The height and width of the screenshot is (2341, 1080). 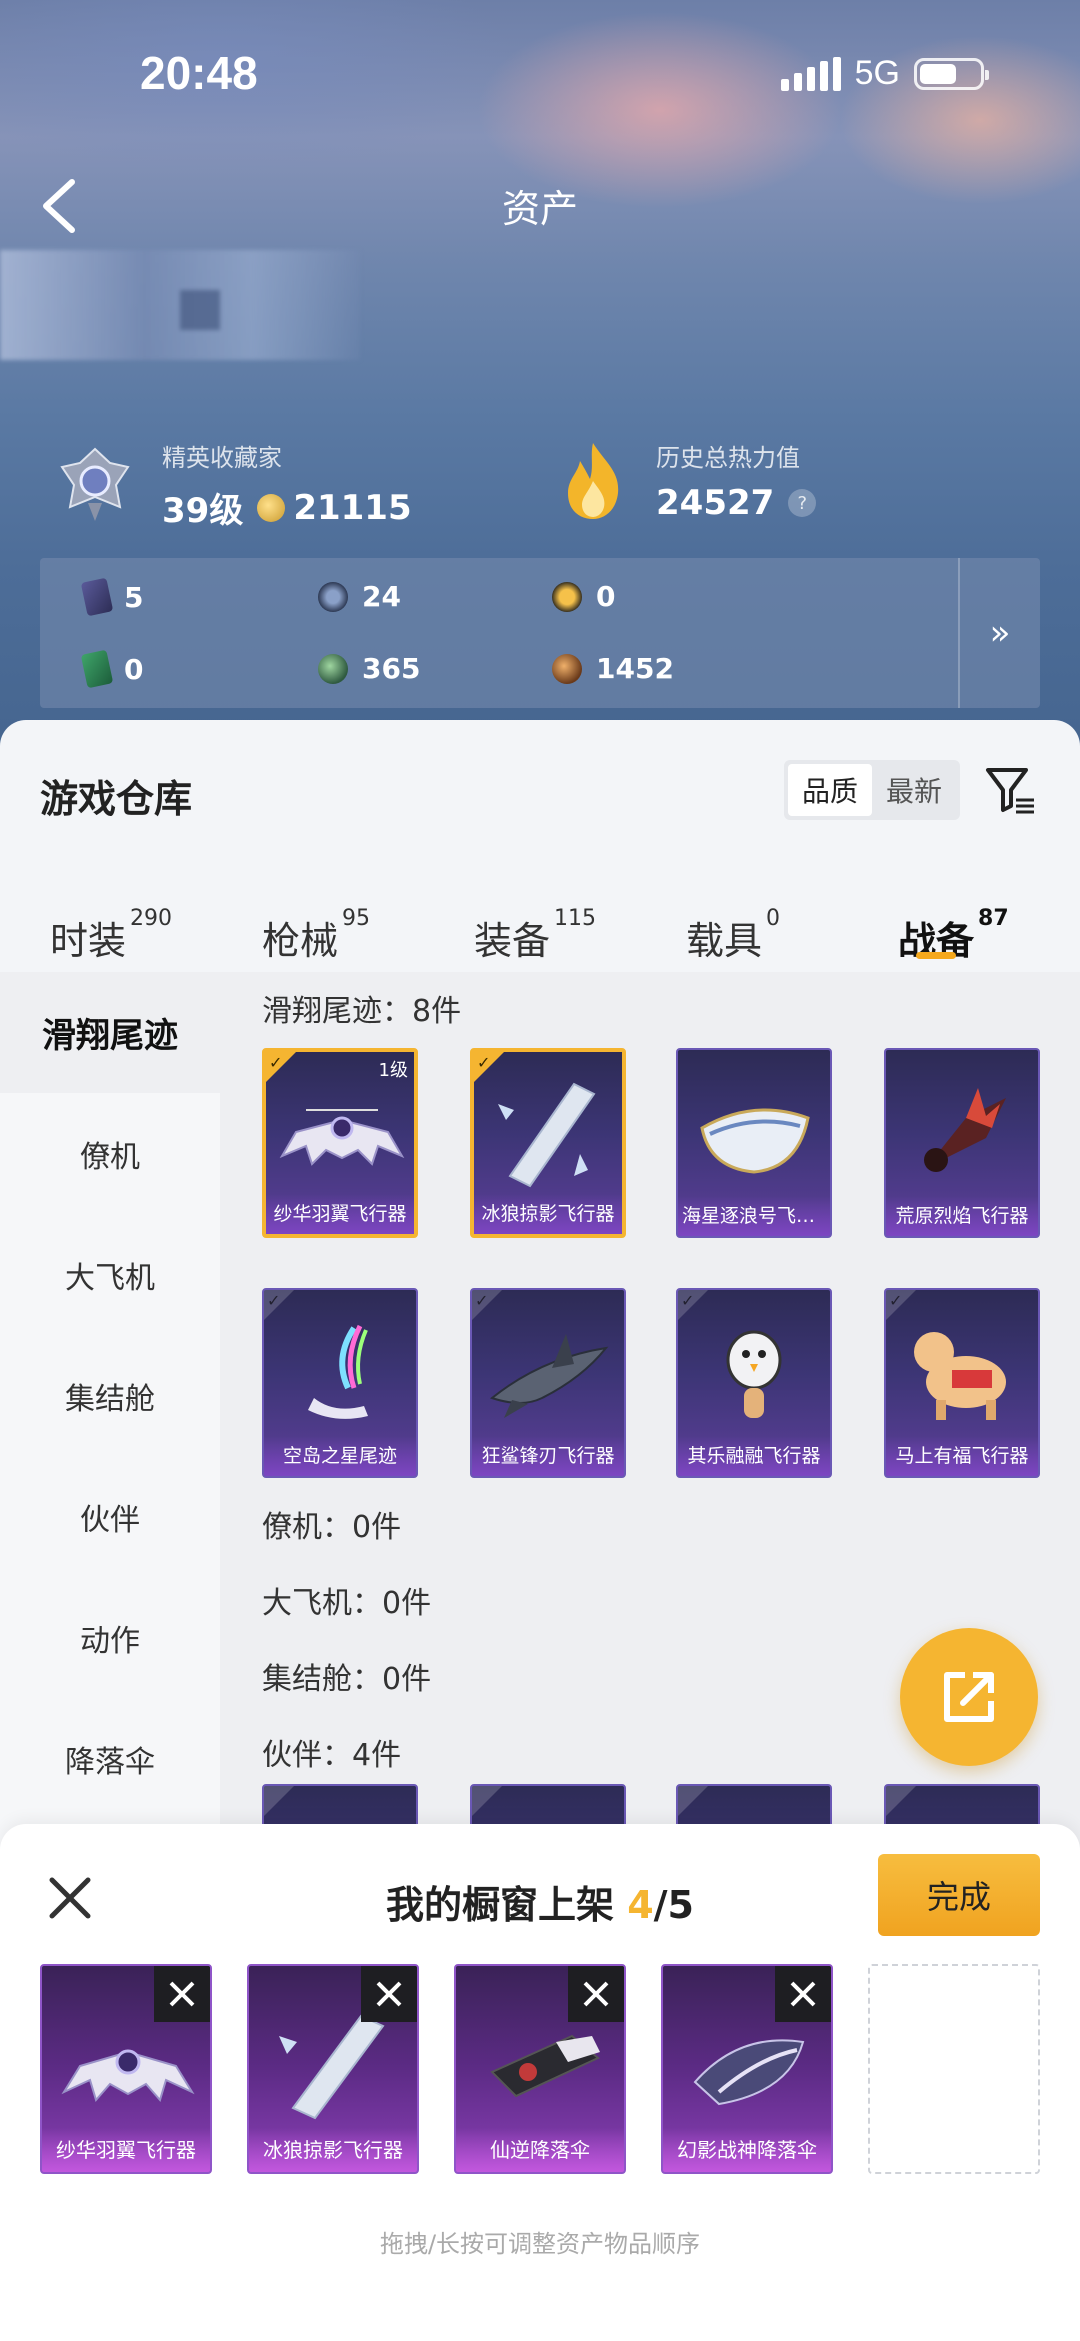 What do you see at coordinates (810, 73) in the screenshot?
I see `signal-icon` at bounding box center [810, 73].